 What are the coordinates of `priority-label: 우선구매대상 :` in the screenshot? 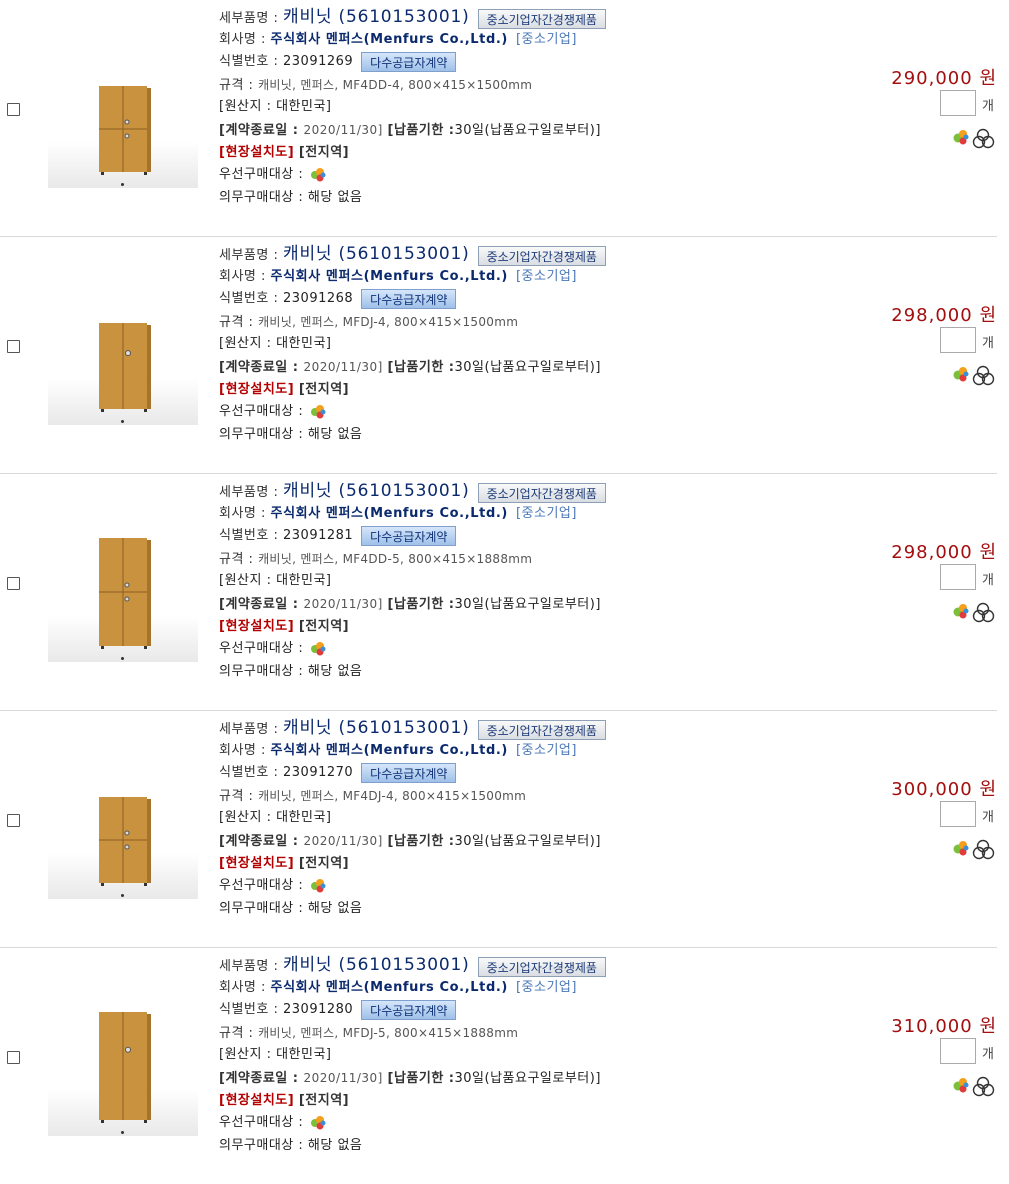 It's located at (263, 412).